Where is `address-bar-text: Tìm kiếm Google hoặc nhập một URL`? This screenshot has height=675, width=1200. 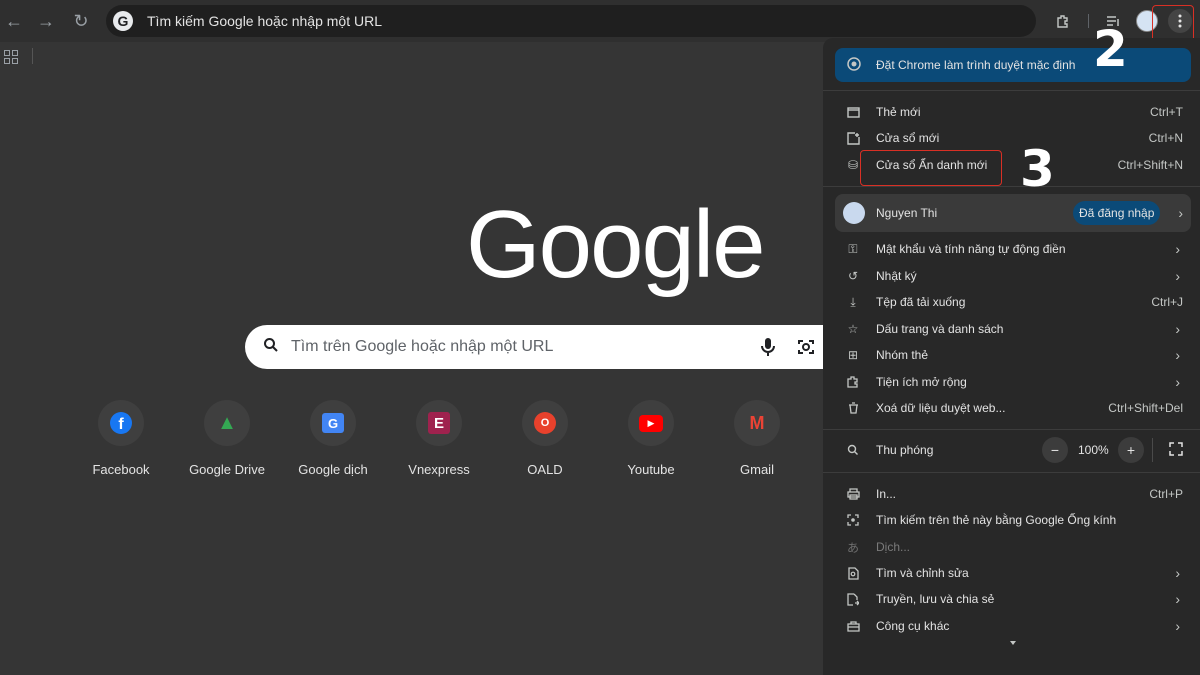 address-bar-text: Tìm kiếm Google hoặc nhập một URL is located at coordinates (264, 21).